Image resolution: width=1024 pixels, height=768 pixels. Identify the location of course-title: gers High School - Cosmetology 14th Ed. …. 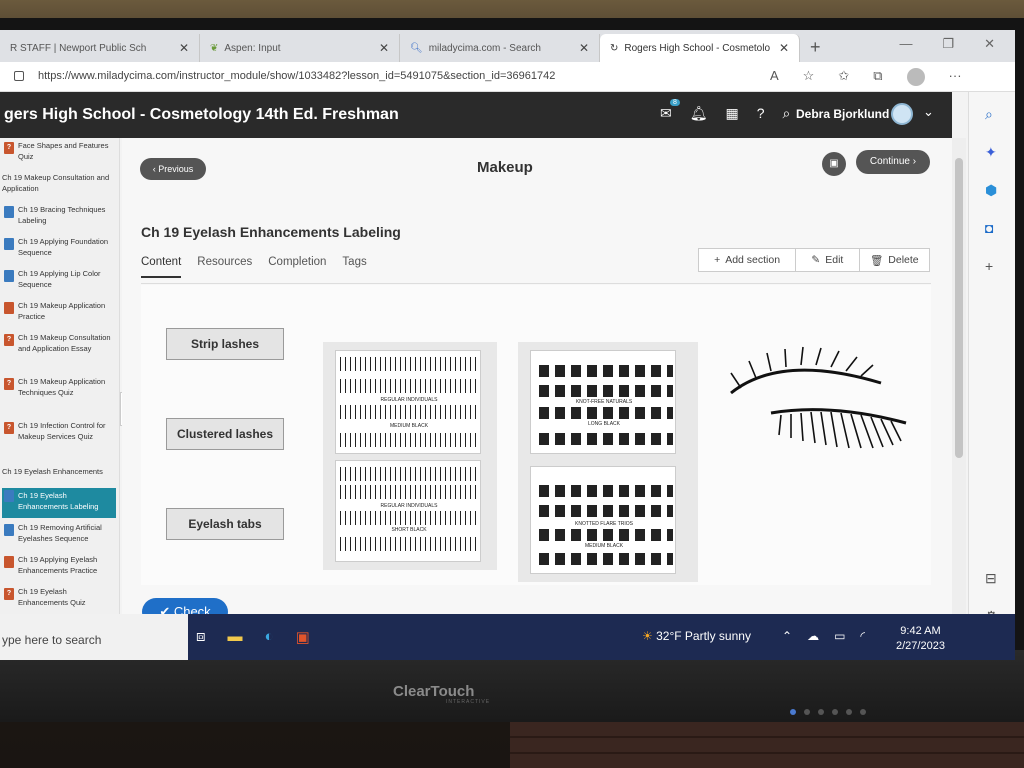
(201, 114).